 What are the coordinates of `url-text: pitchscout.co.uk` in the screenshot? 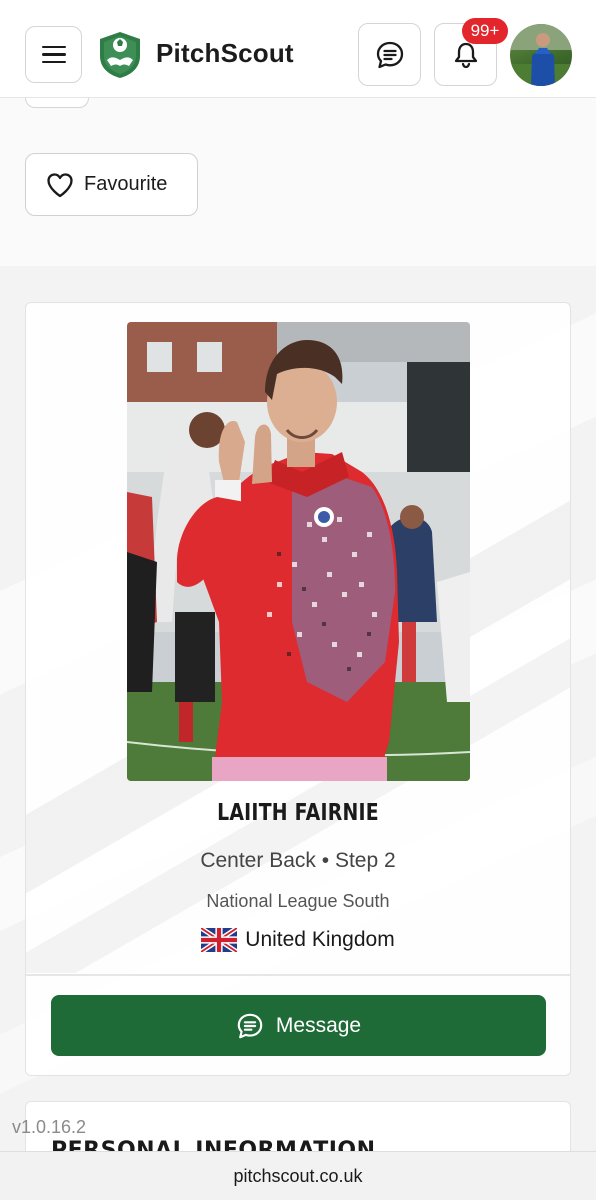 It's located at (298, 1175).